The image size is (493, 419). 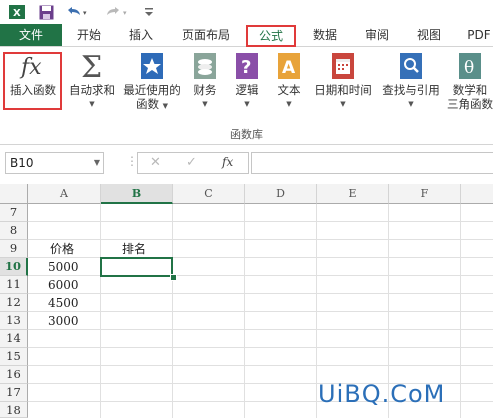 I want to click on svg-text: X, so click(x=17, y=13).